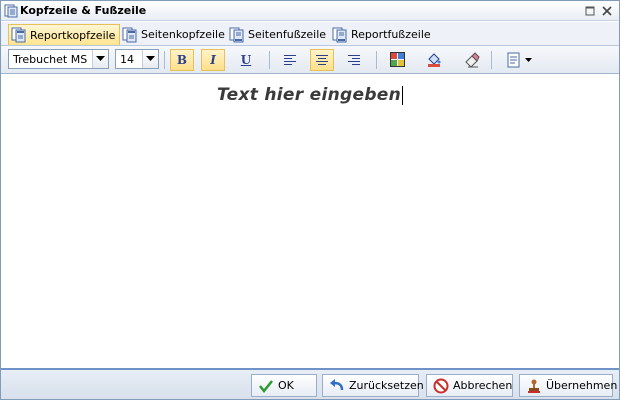 The width and height of the screenshot is (620, 400). What do you see at coordinates (129, 34) in the screenshot?
I see `page-header-icon` at bounding box center [129, 34].